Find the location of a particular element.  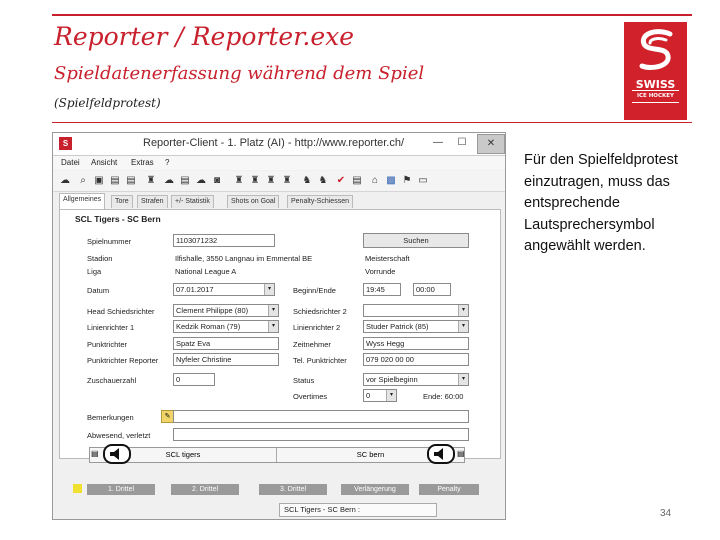

head-schiedsrichter-select: Clement Philippe (80) ▾ is located at coordinates (226, 310).